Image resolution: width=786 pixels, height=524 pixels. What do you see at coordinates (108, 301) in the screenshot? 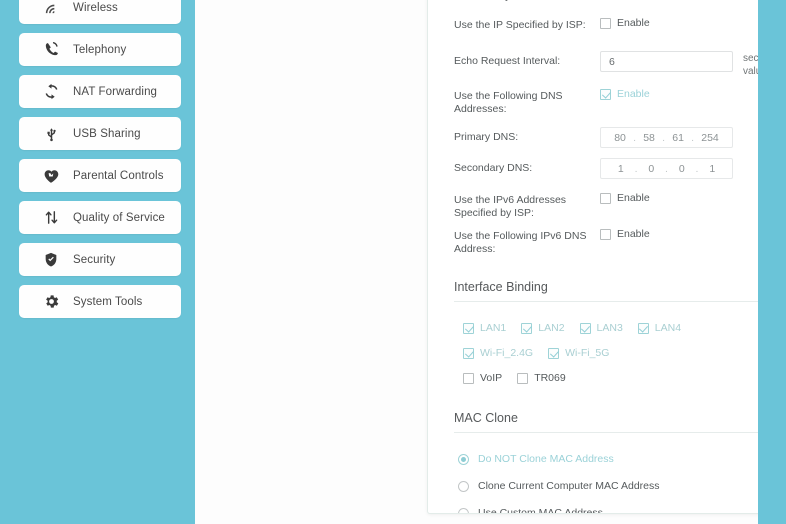
I see `sidebar-item-label: System Tools` at bounding box center [108, 301].